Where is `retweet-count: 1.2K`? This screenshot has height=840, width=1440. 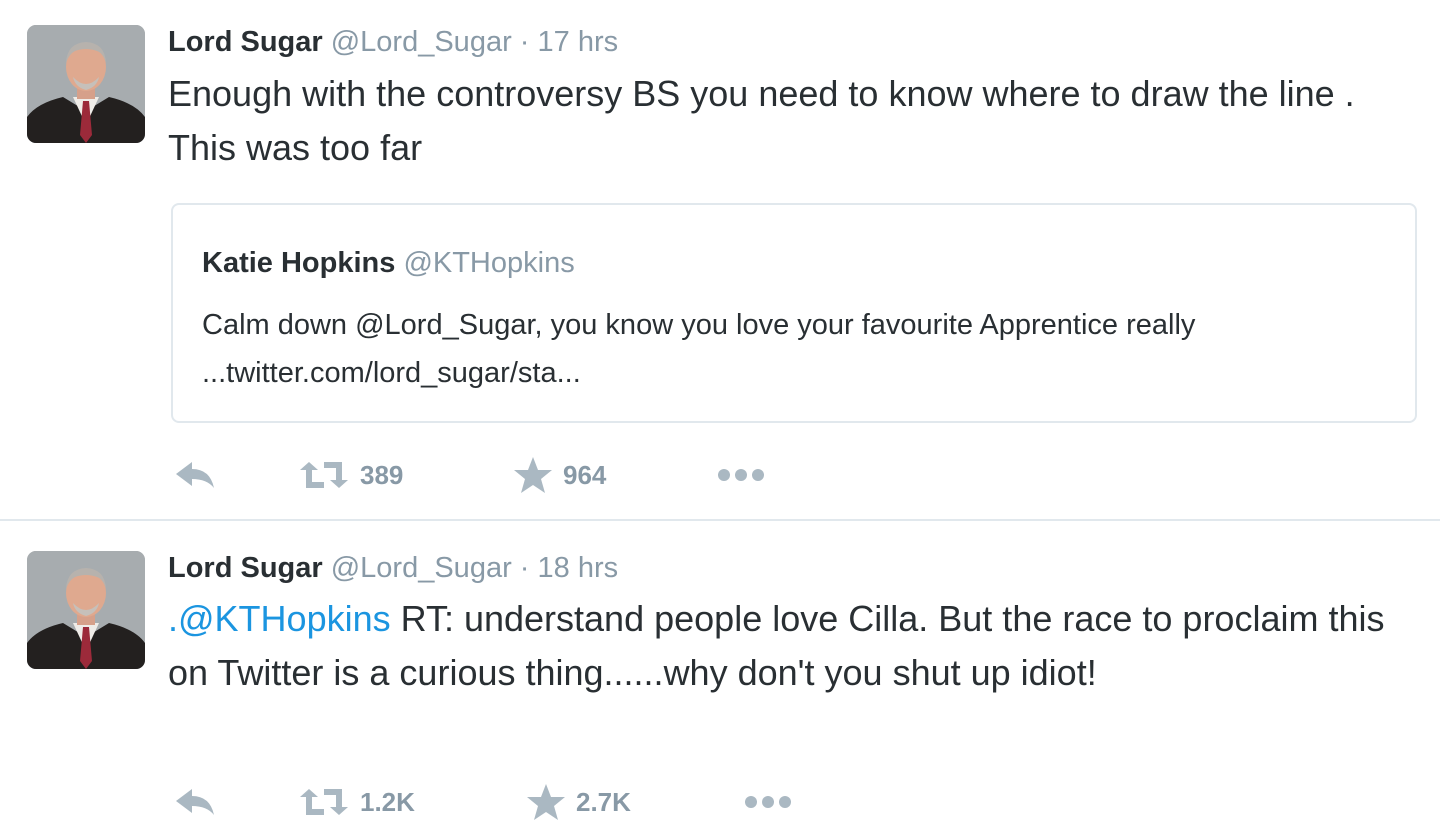
retweet-count: 1.2K is located at coordinates (387, 801).